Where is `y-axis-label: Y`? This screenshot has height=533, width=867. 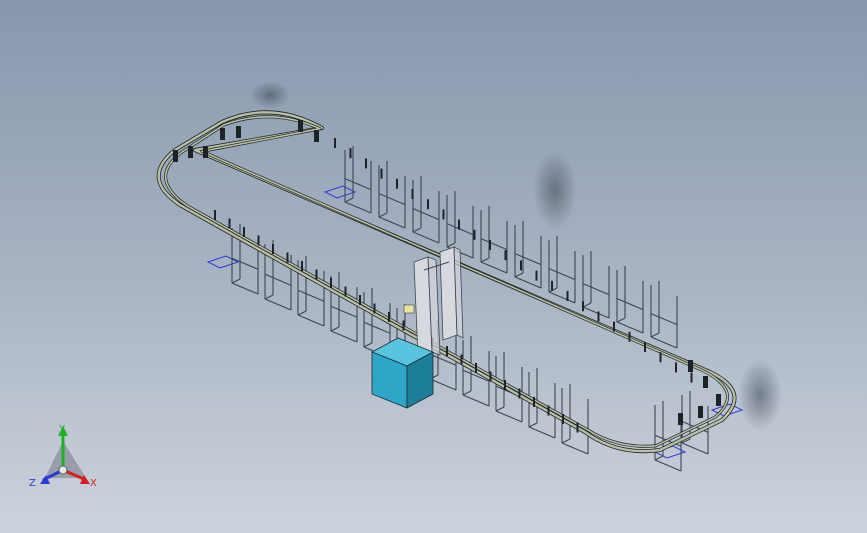 y-axis-label: Y is located at coordinates (62, 429).